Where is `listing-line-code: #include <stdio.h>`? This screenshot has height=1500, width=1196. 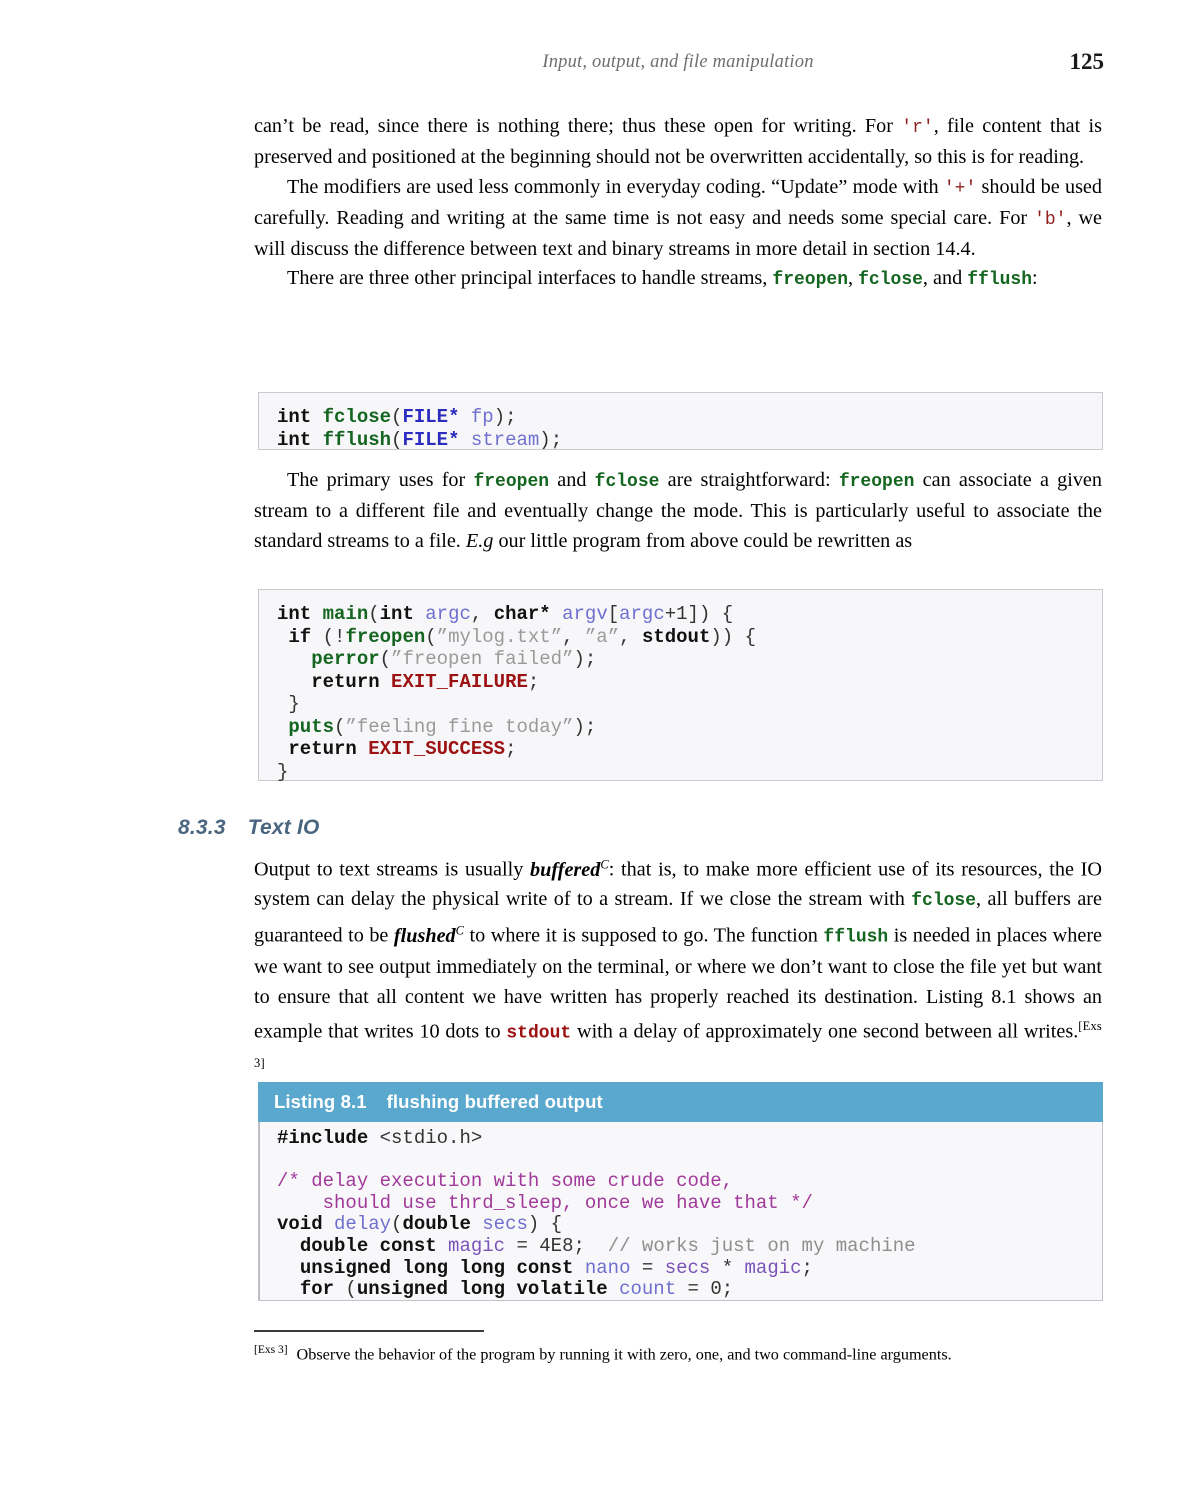 listing-line-code: #include <stdio.h> is located at coordinates (380, 1138).